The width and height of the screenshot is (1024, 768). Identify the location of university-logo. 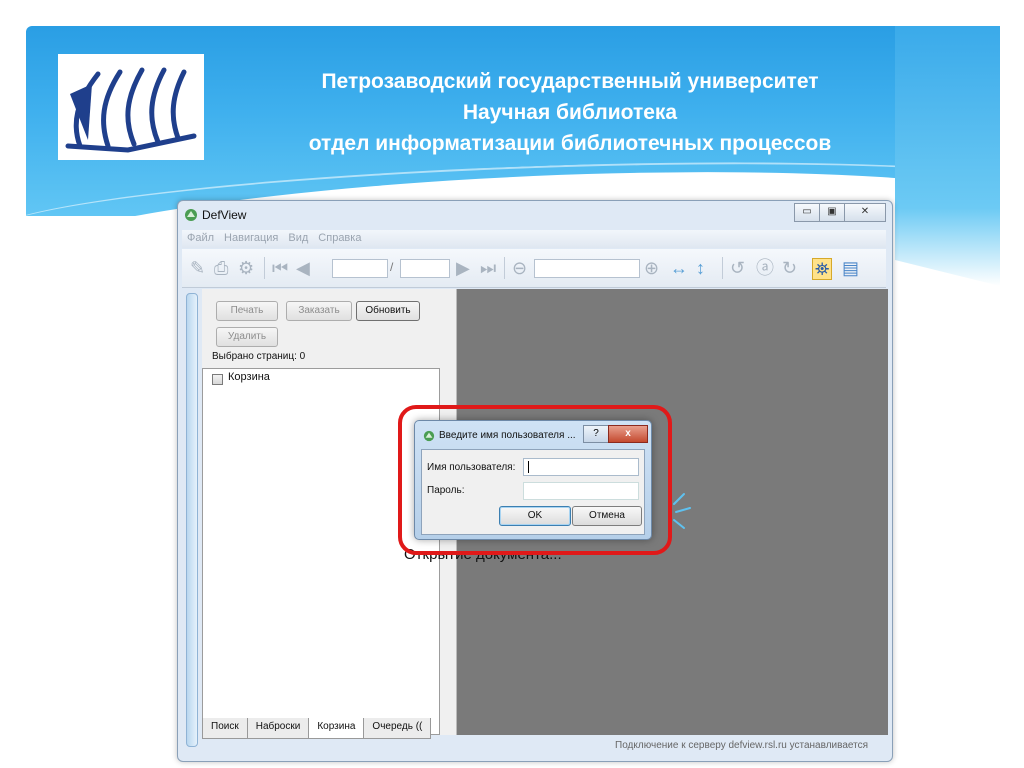
(131, 107).